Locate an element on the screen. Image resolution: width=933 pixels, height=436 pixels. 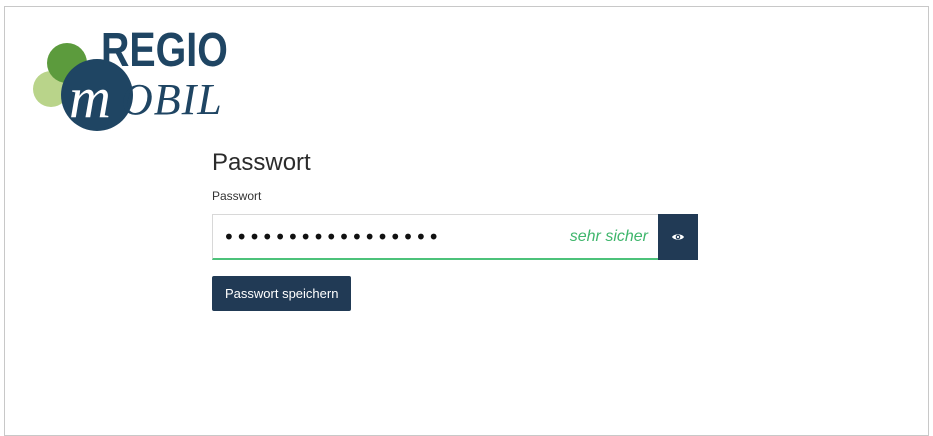
eye-icon is located at coordinates (678, 237).